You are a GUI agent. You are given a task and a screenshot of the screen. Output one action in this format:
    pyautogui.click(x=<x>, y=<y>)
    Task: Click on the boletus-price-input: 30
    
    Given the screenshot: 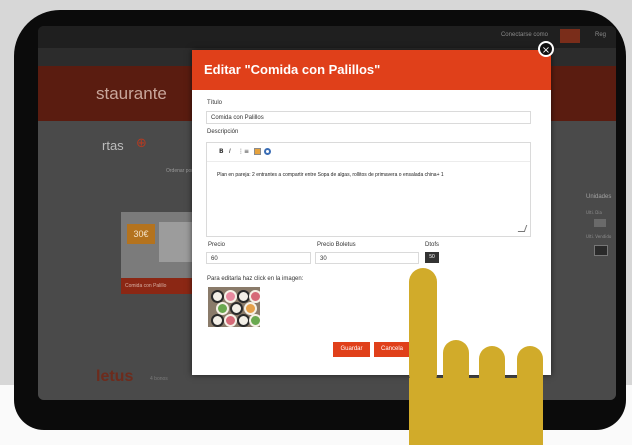 What is the action you would take?
    pyautogui.click(x=367, y=258)
    